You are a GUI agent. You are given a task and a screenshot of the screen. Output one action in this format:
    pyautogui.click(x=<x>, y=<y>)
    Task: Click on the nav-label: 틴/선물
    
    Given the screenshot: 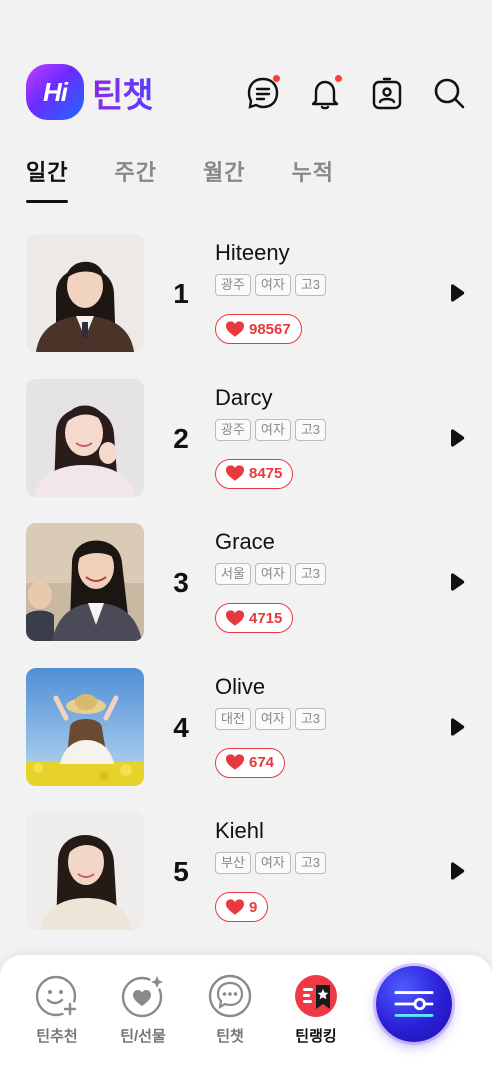 What is the action you would take?
    pyautogui.click(x=143, y=1036)
    